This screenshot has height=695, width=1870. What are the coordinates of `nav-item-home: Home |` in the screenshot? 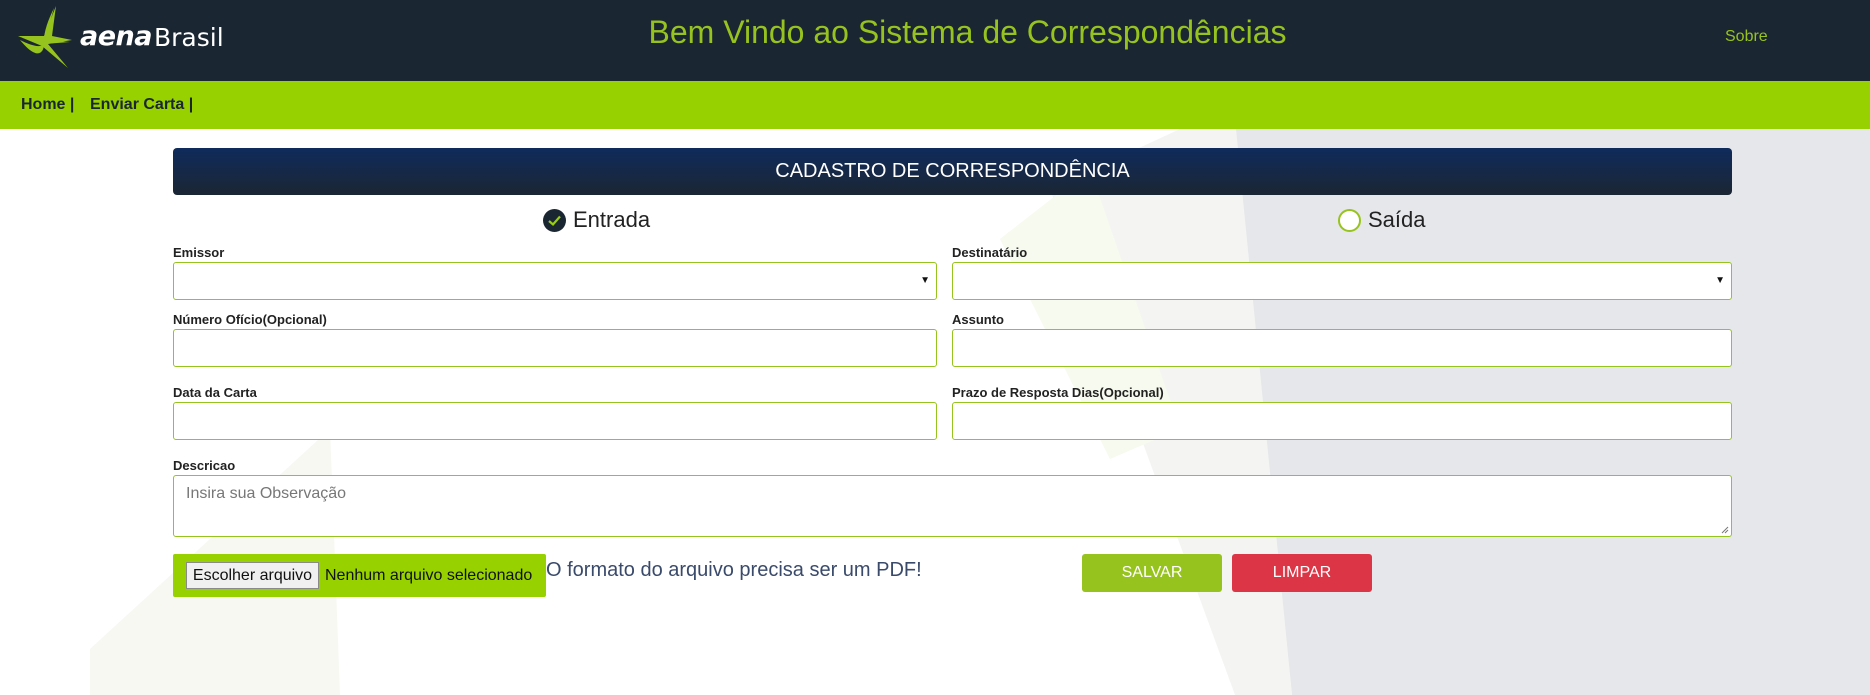 It's located at (47, 105).